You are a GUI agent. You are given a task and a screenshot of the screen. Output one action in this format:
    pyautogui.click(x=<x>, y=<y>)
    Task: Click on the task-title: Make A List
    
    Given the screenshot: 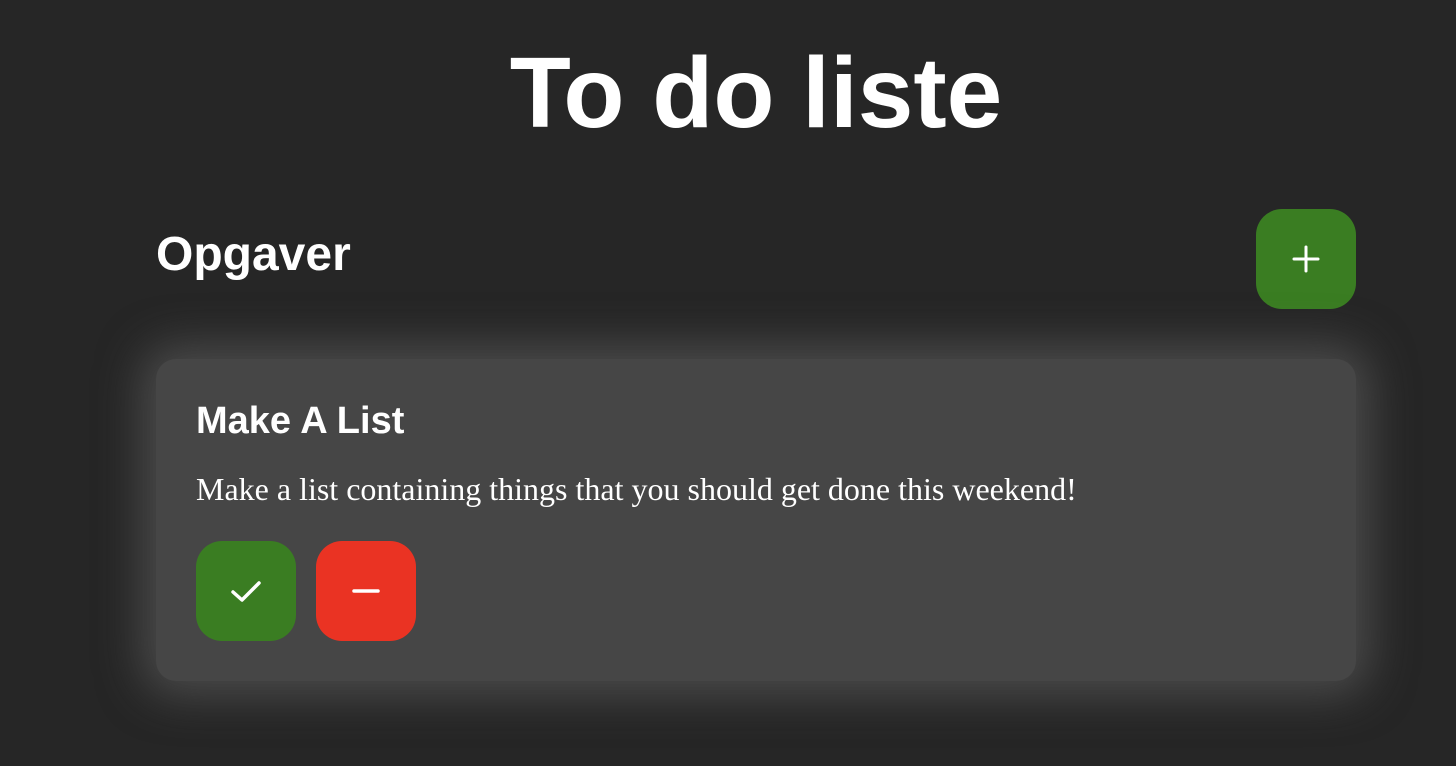 What is the action you would take?
    pyautogui.click(x=300, y=421)
    